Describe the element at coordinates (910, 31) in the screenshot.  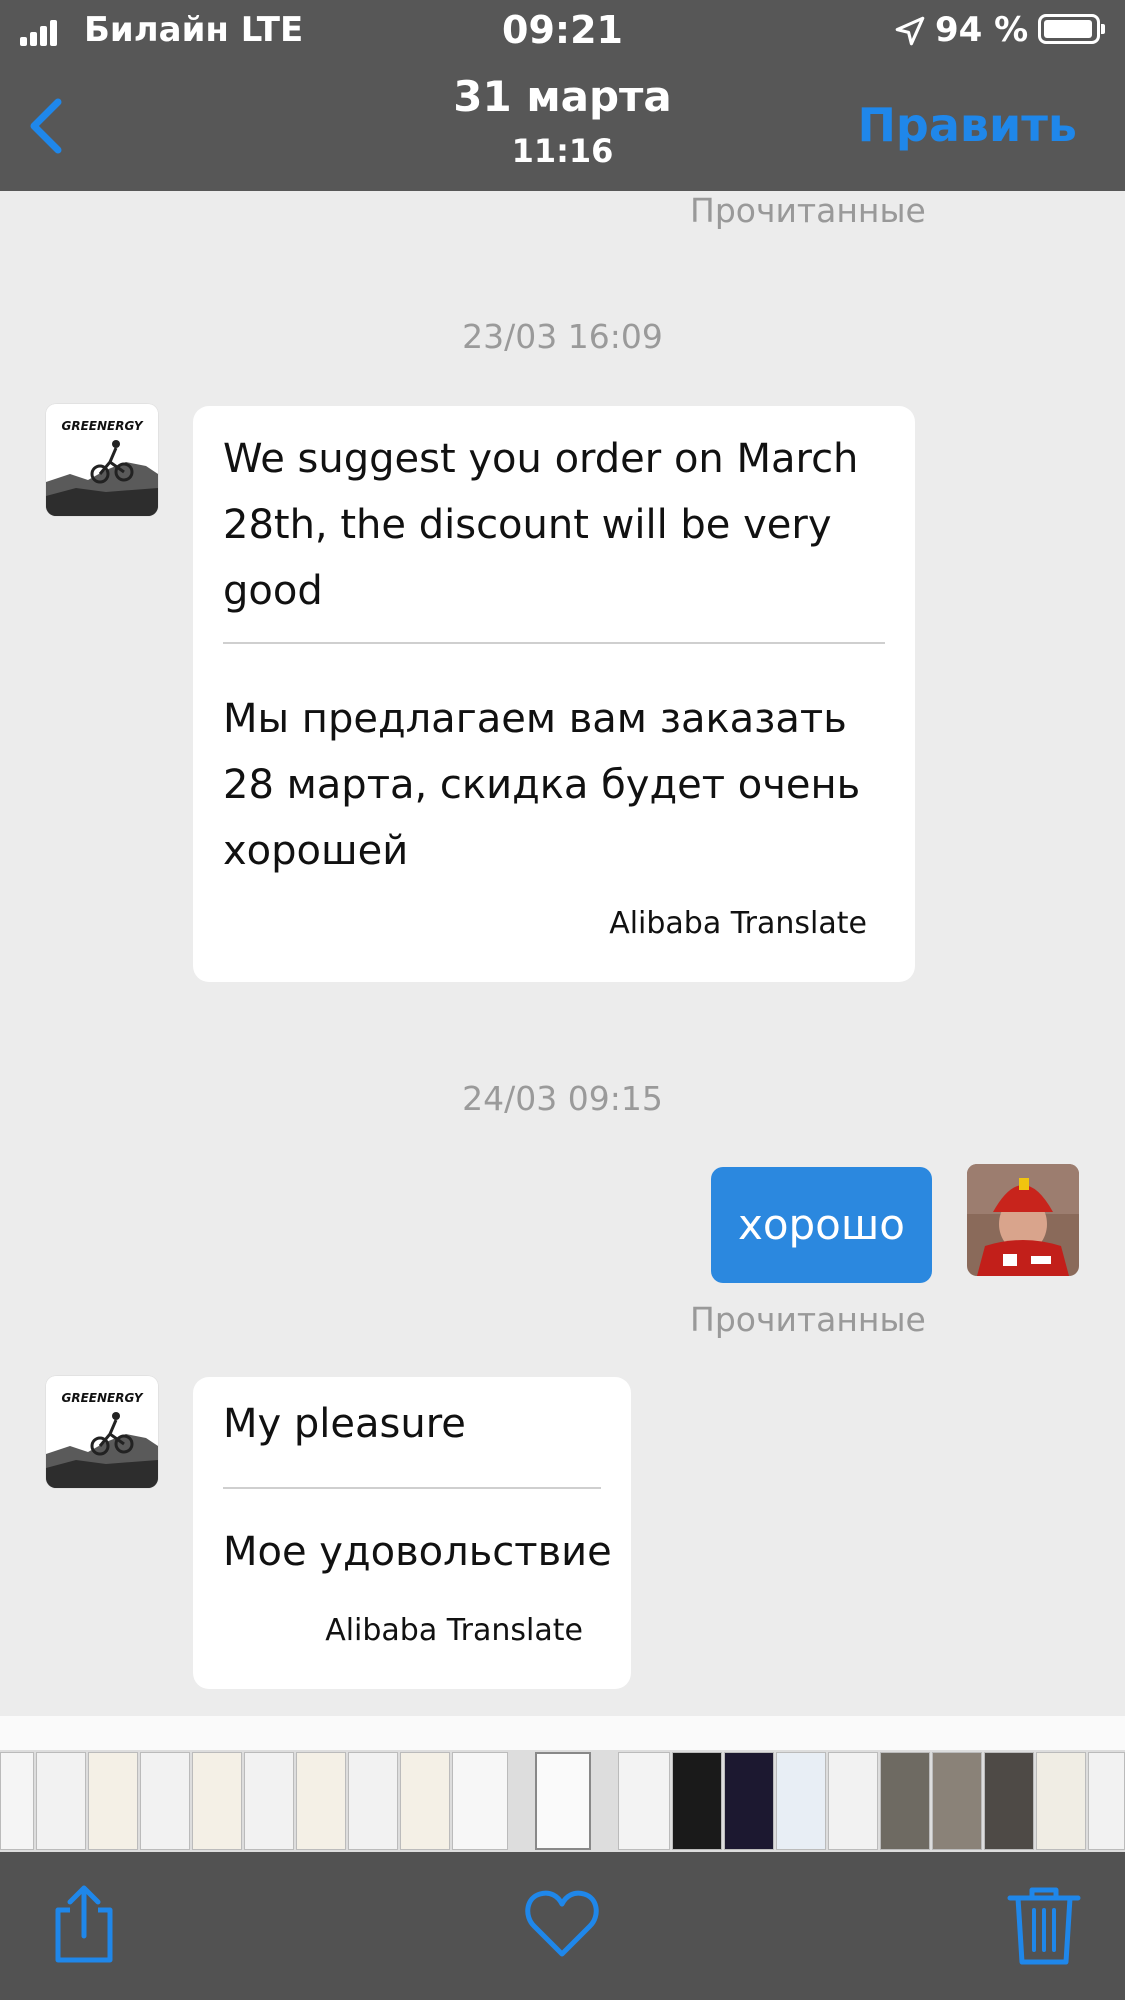
I see `location-arrow-icon` at that location.